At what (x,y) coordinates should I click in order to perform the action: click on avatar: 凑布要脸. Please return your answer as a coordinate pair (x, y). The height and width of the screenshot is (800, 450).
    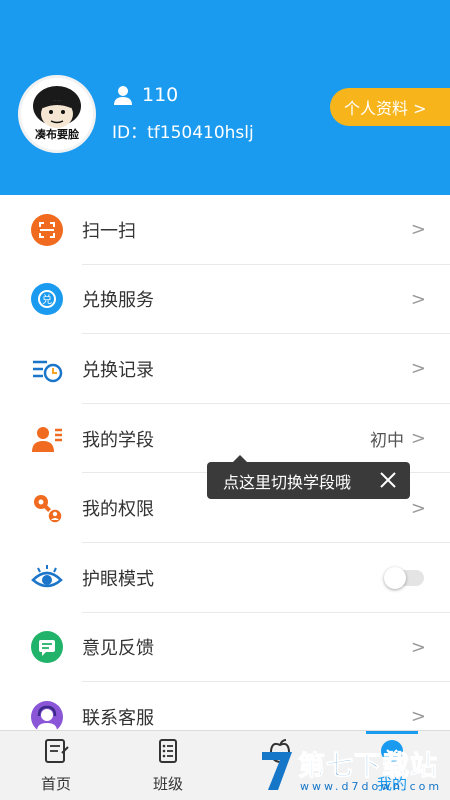
    Looking at the image, I should click on (57, 114).